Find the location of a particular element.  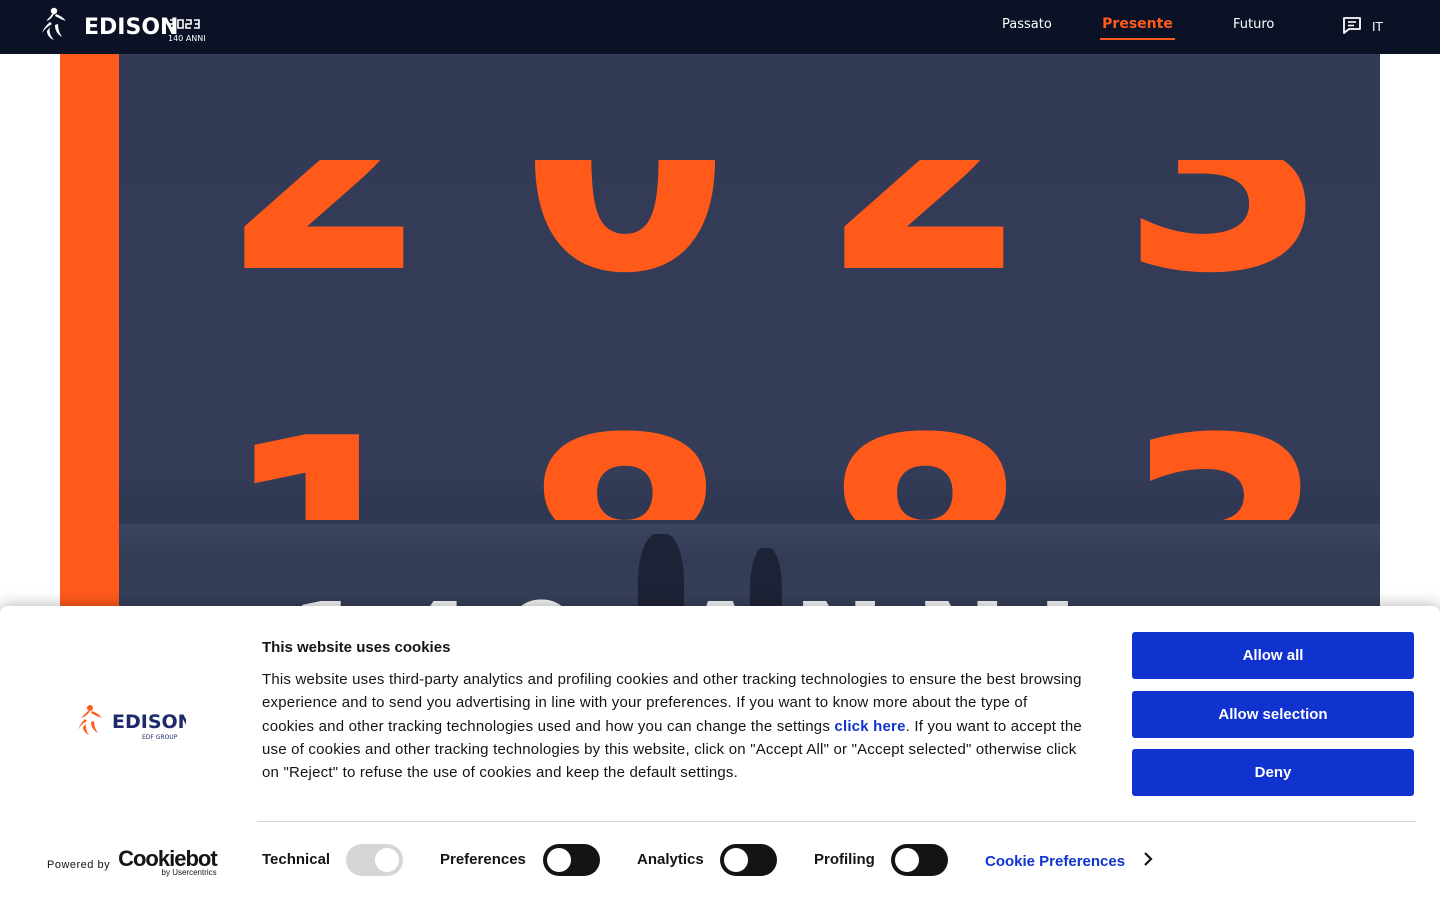

toggle-analytics is located at coordinates (748, 860).